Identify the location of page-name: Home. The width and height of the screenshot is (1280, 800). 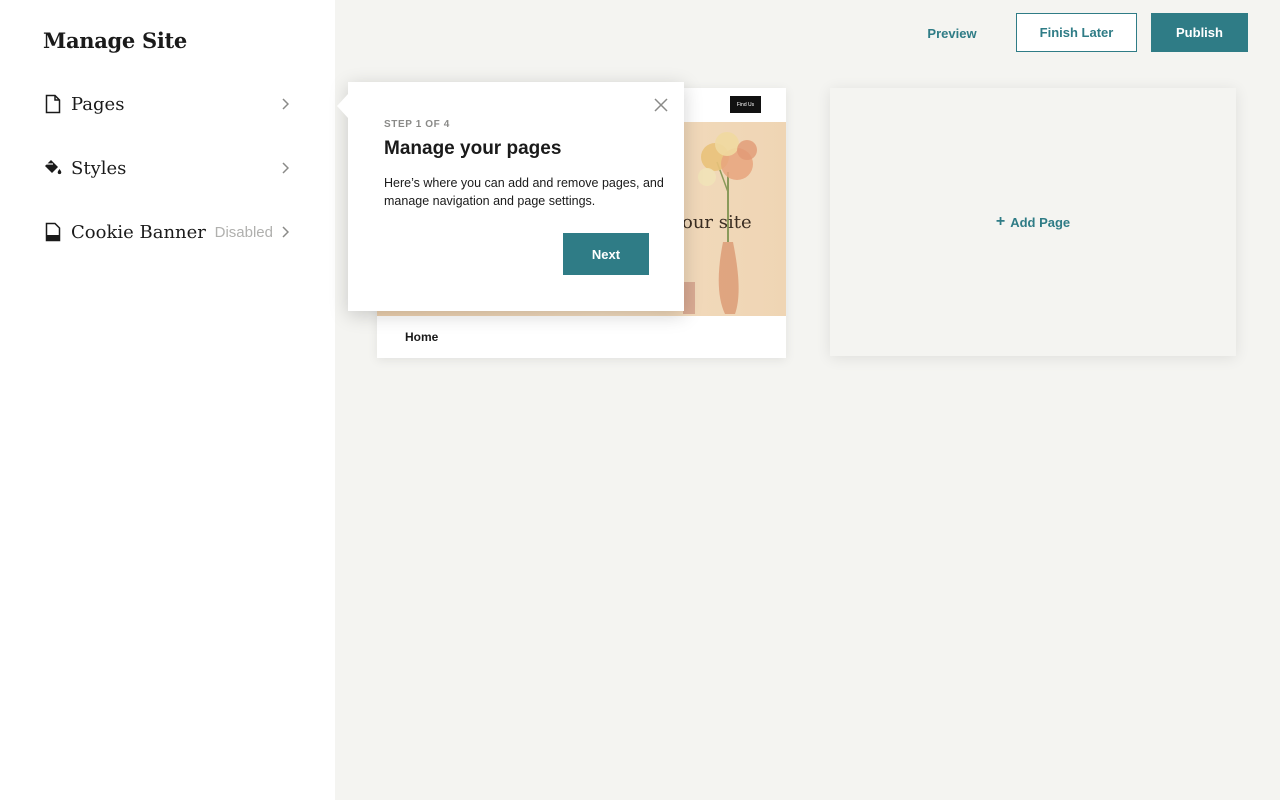
(422, 337).